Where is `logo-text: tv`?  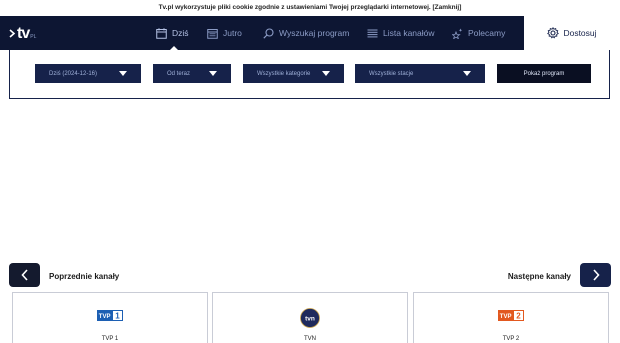 logo-text: tv is located at coordinates (23, 33).